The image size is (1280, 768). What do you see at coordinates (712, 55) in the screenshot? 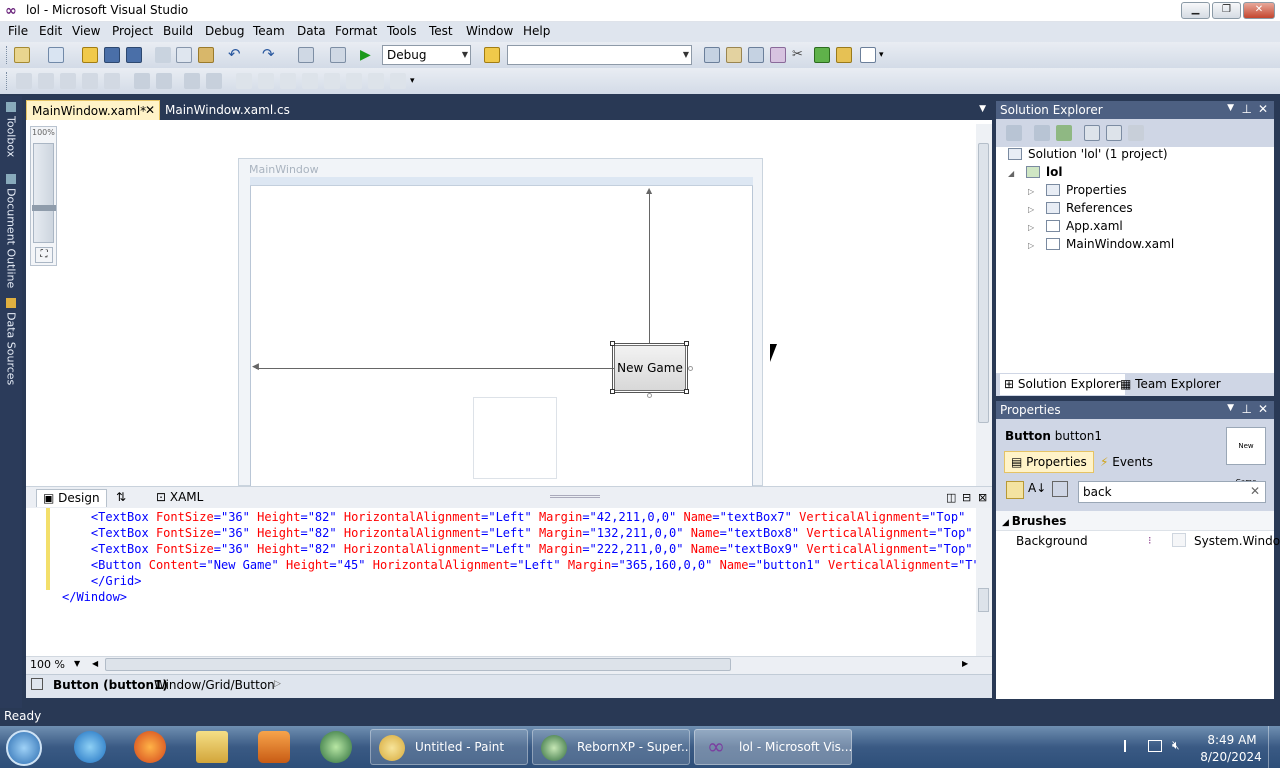
I see `solution-explorer-icon` at bounding box center [712, 55].